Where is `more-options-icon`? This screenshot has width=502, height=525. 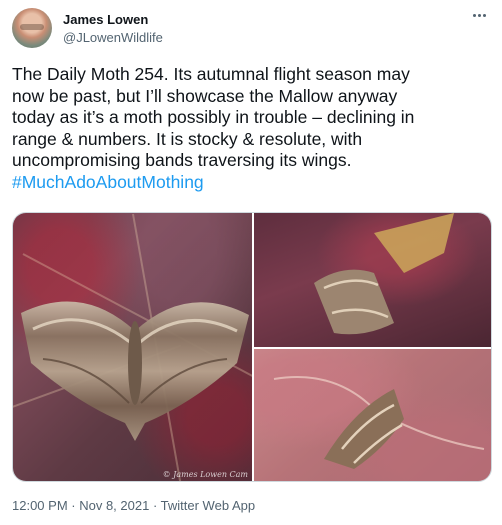 more-options-icon is located at coordinates (479, 15).